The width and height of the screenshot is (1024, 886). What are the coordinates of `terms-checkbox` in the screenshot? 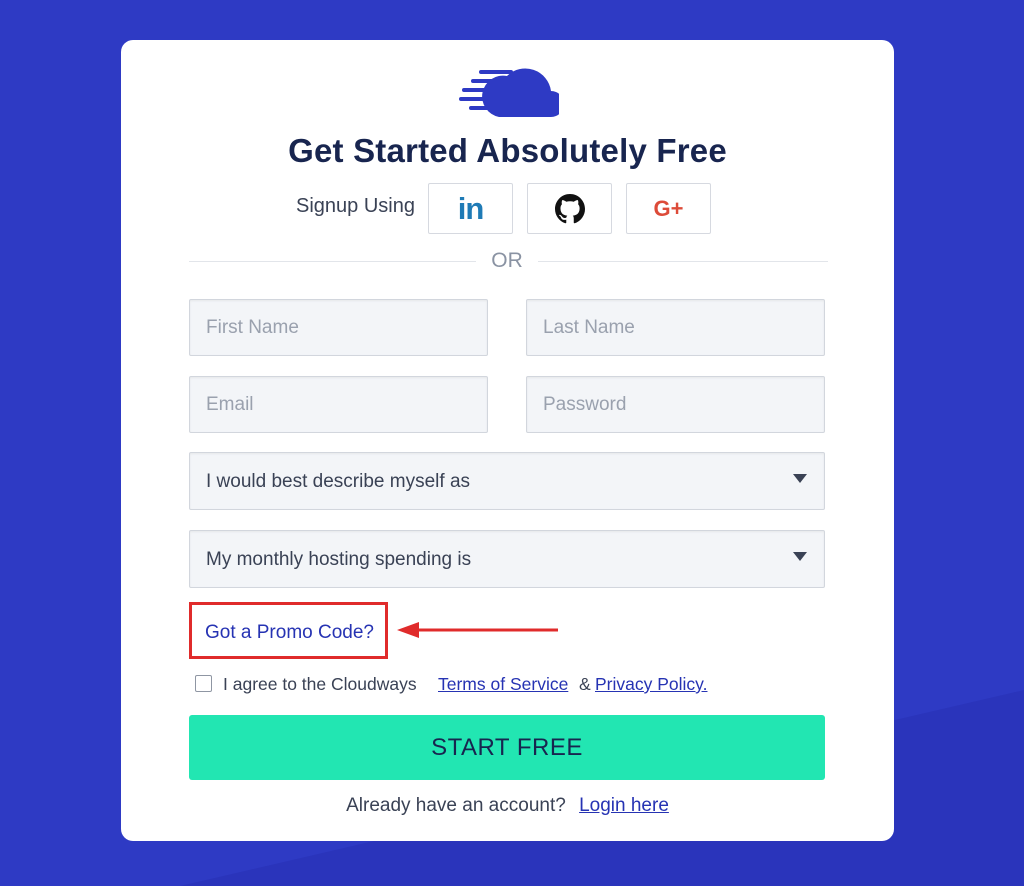 It's located at (203, 683).